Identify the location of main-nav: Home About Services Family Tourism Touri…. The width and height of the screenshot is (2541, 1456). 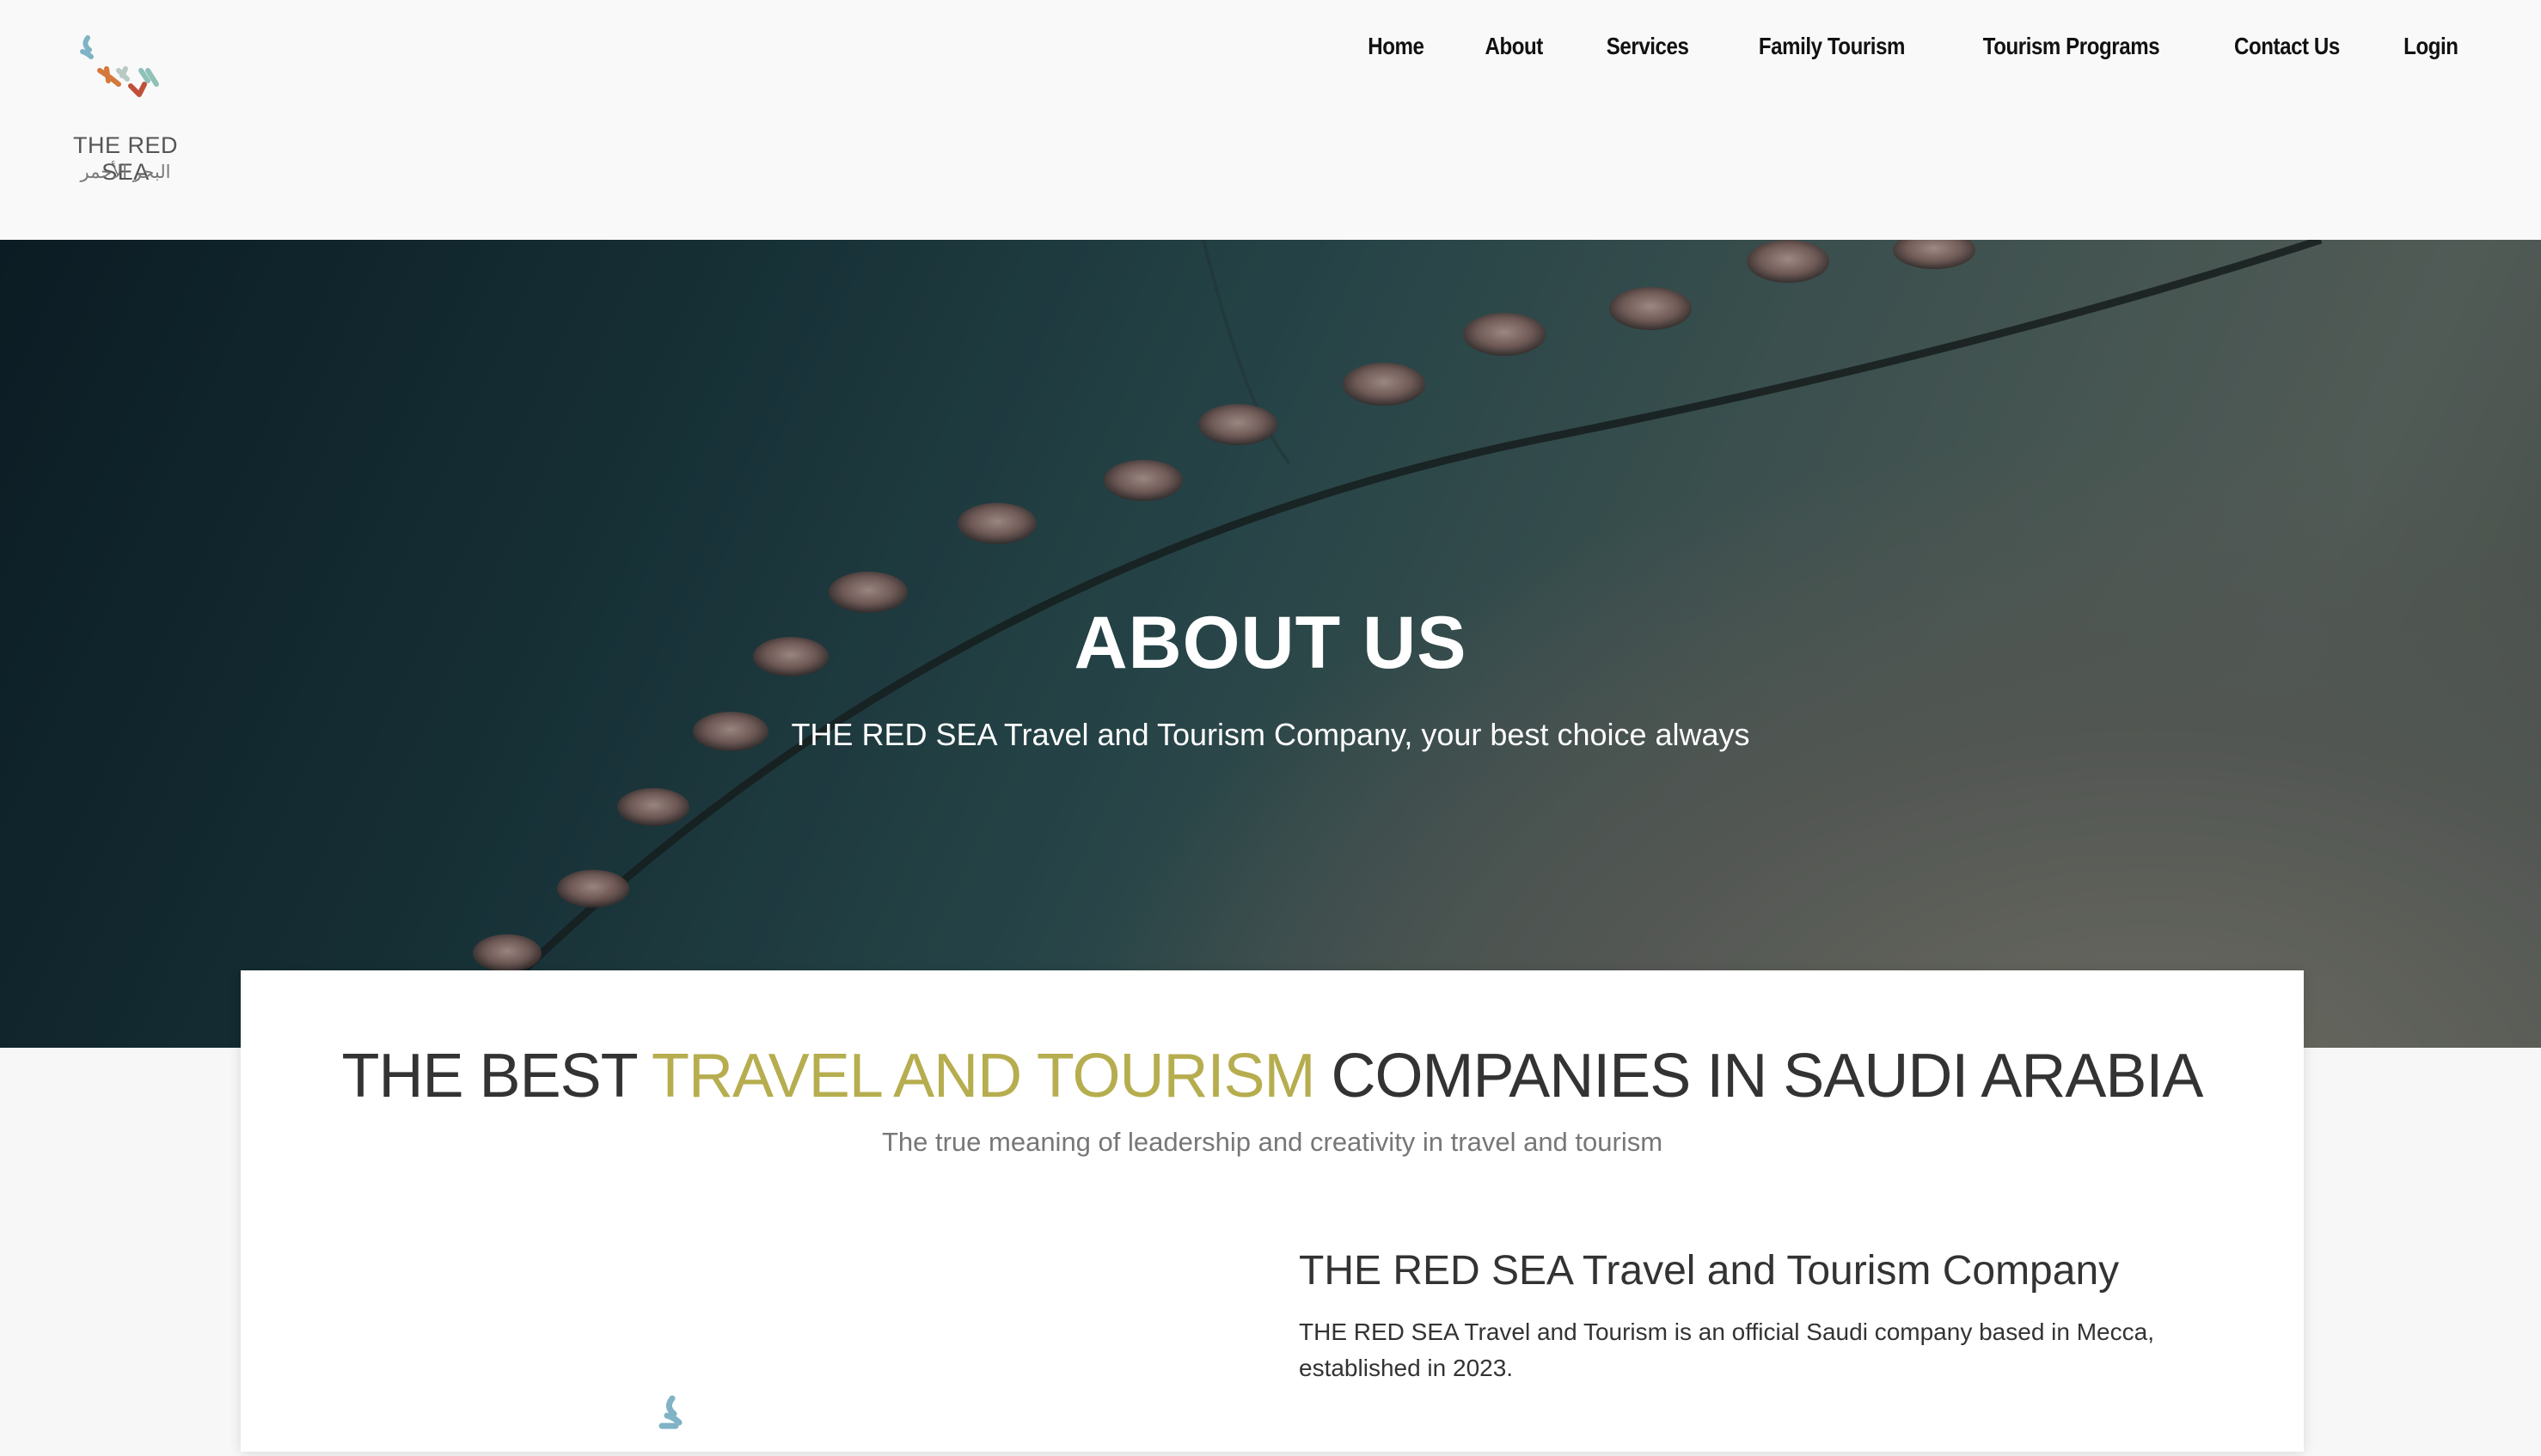
(1913, 52).